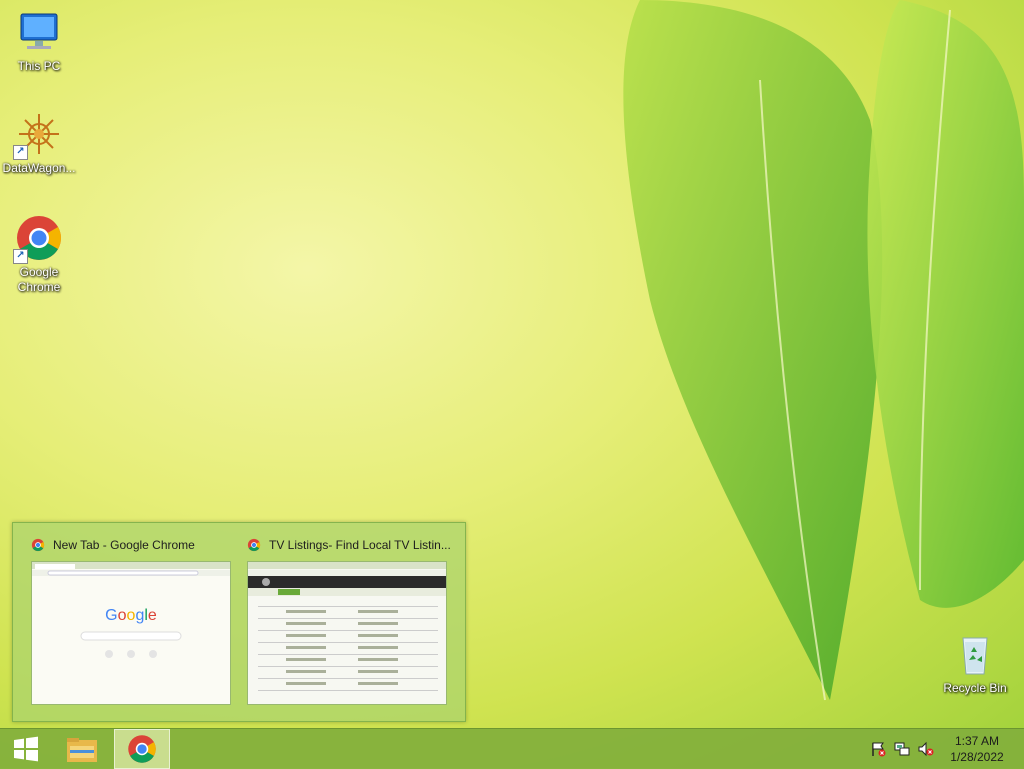 The height and width of the screenshot is (769, 1024). Describe the element at coordinates (39, 32) in the screenshot. I see `computer-icon` at that location.